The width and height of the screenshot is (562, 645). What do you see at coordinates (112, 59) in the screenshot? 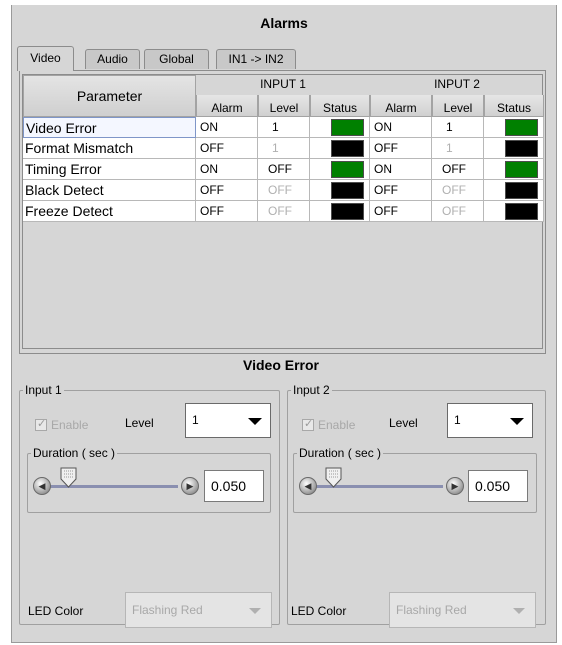
I see `tab-audio: Audio` at bounding box center [112, 59].